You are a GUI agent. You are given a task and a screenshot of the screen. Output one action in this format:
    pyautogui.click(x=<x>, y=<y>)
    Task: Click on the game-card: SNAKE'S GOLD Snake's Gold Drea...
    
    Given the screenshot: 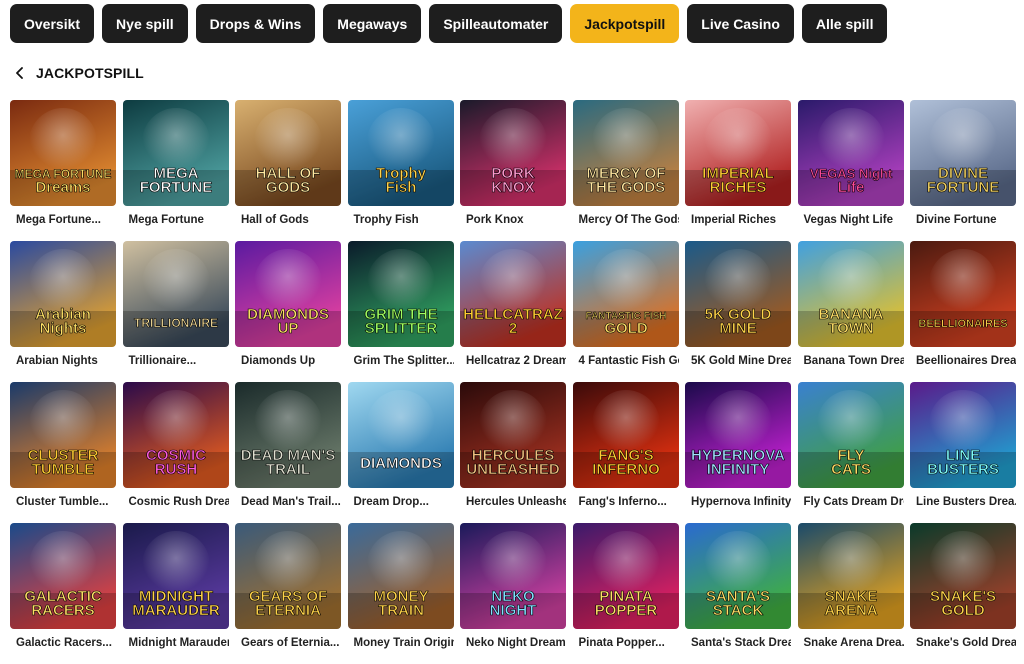 What is the action you would take?
    pyautogui.click(x=963, y=593)
    